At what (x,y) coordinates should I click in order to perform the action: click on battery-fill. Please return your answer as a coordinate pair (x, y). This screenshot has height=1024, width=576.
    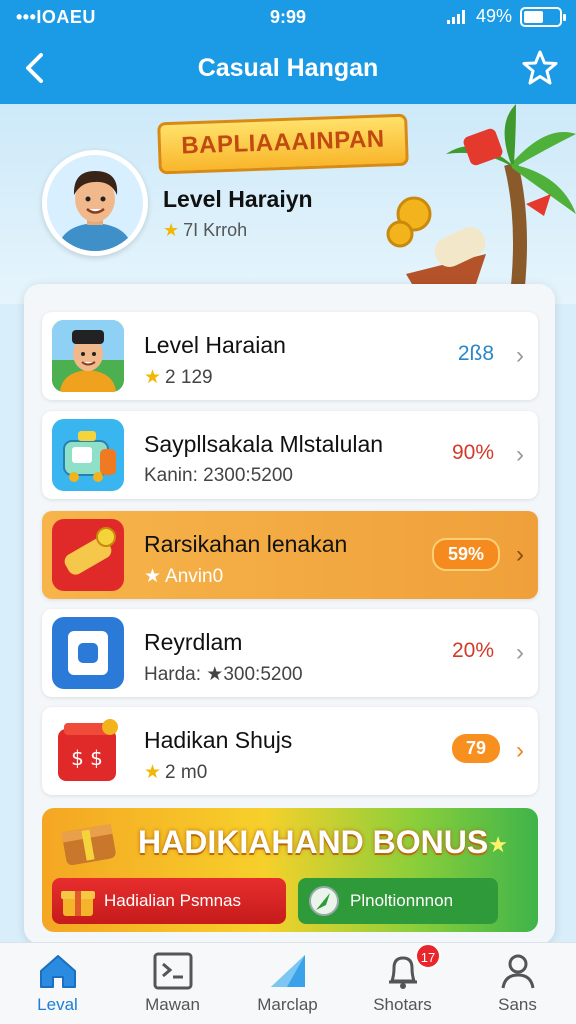
    Looking at the image, I should click on (533, 16).